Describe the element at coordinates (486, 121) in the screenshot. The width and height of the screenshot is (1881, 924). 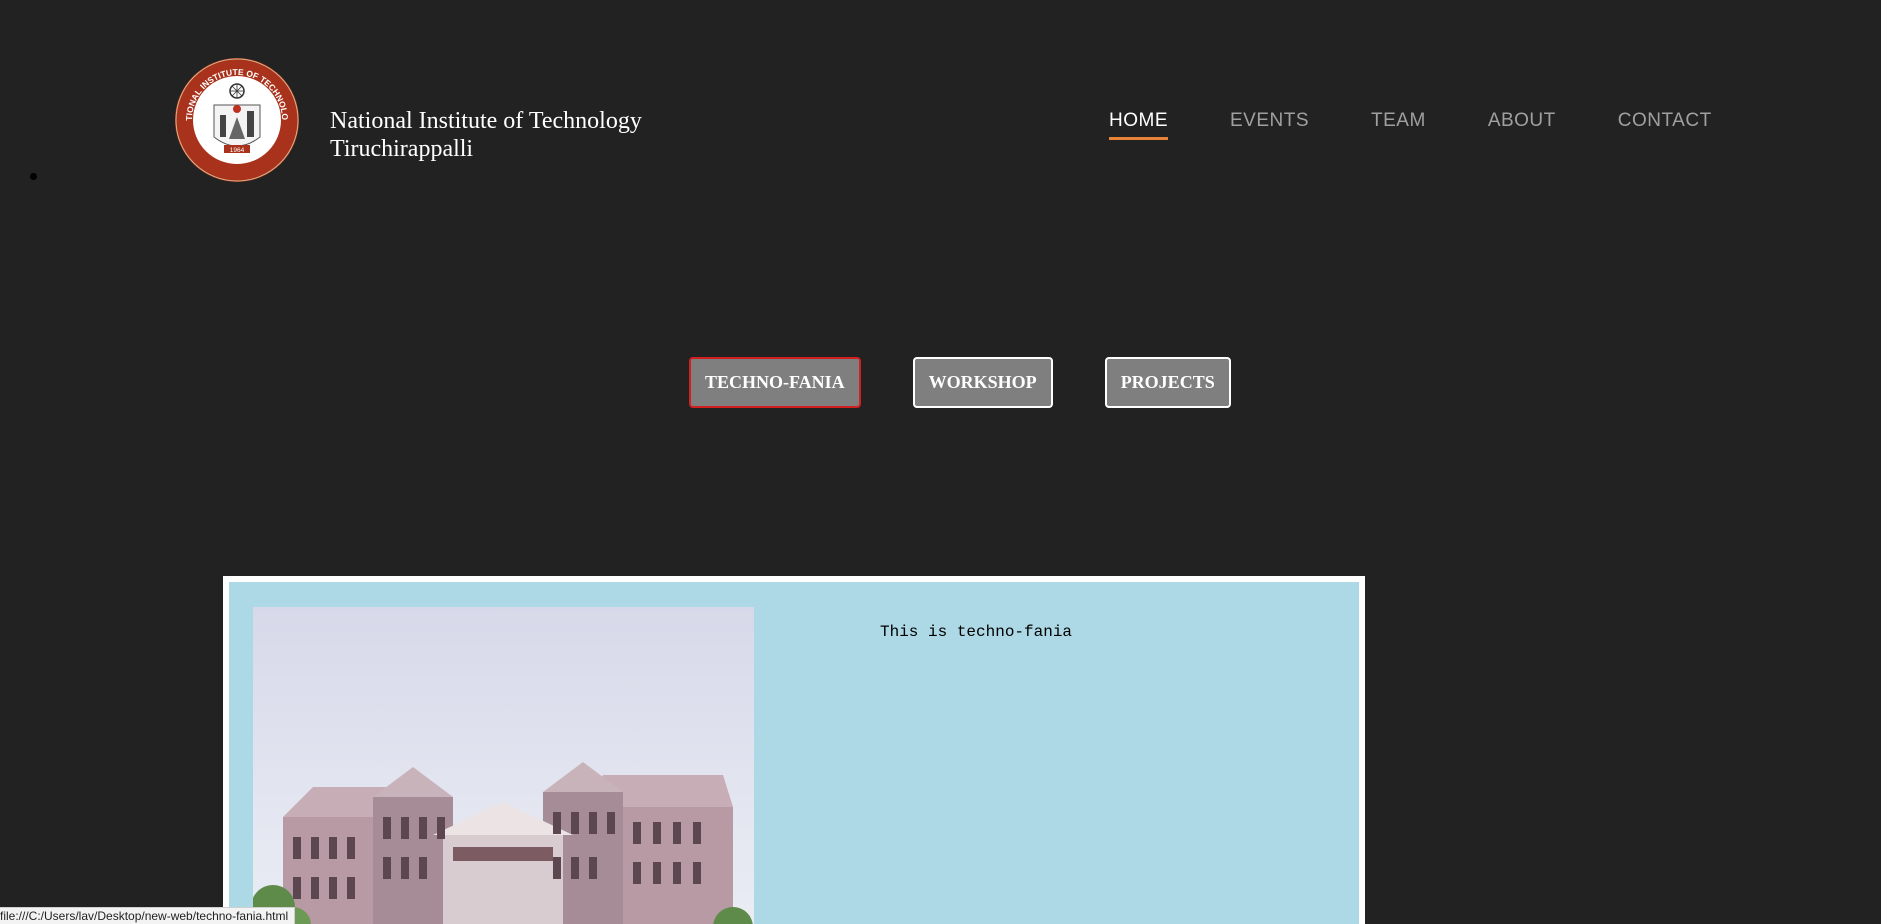
I see `institute-name-line1: National Institute of Technology` at that location.